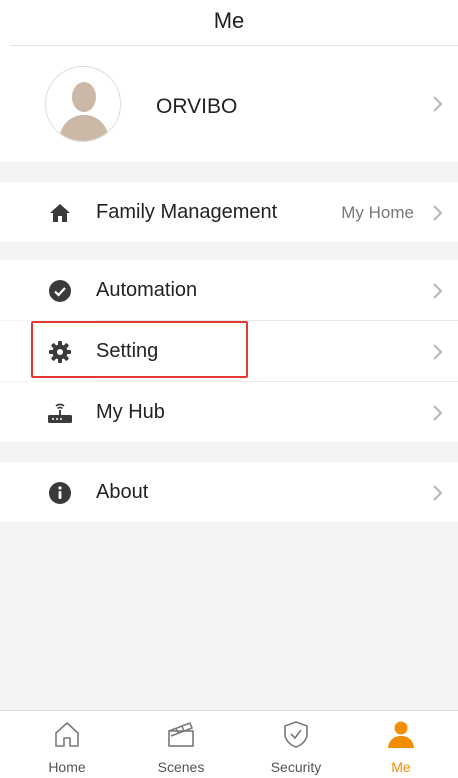 This screenshot has height=778, width=458. I want to click on automation-label: Automation, so click(147, 290).